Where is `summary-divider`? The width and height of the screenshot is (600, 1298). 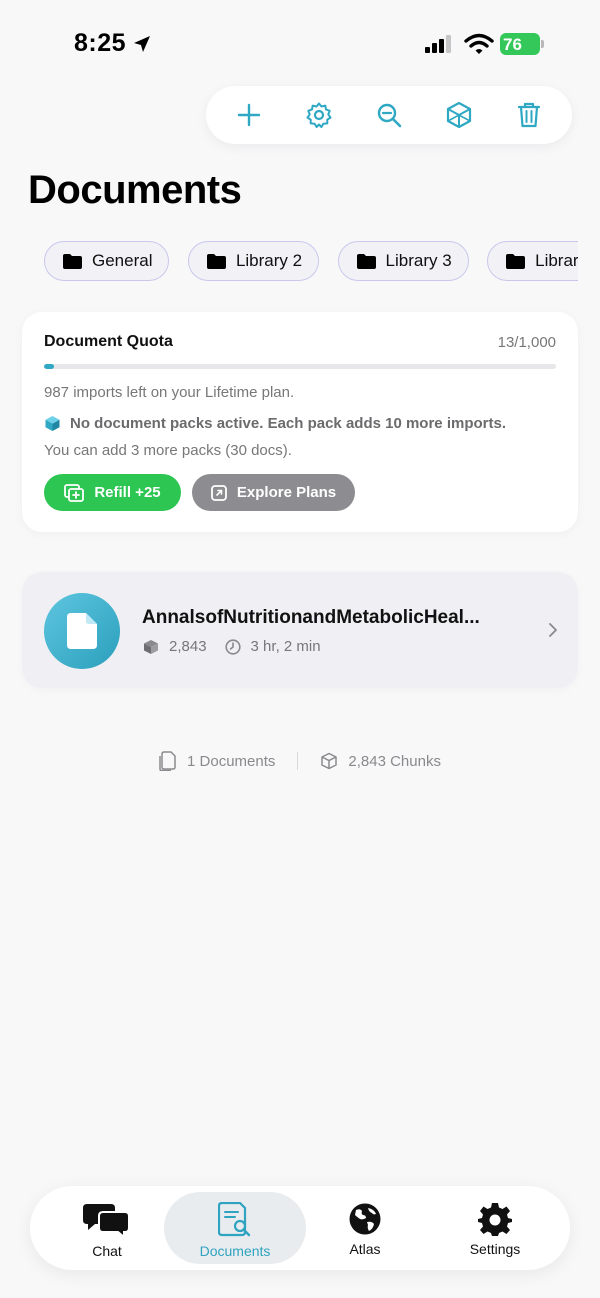 summary-divider is located at coordinates (298, 761).